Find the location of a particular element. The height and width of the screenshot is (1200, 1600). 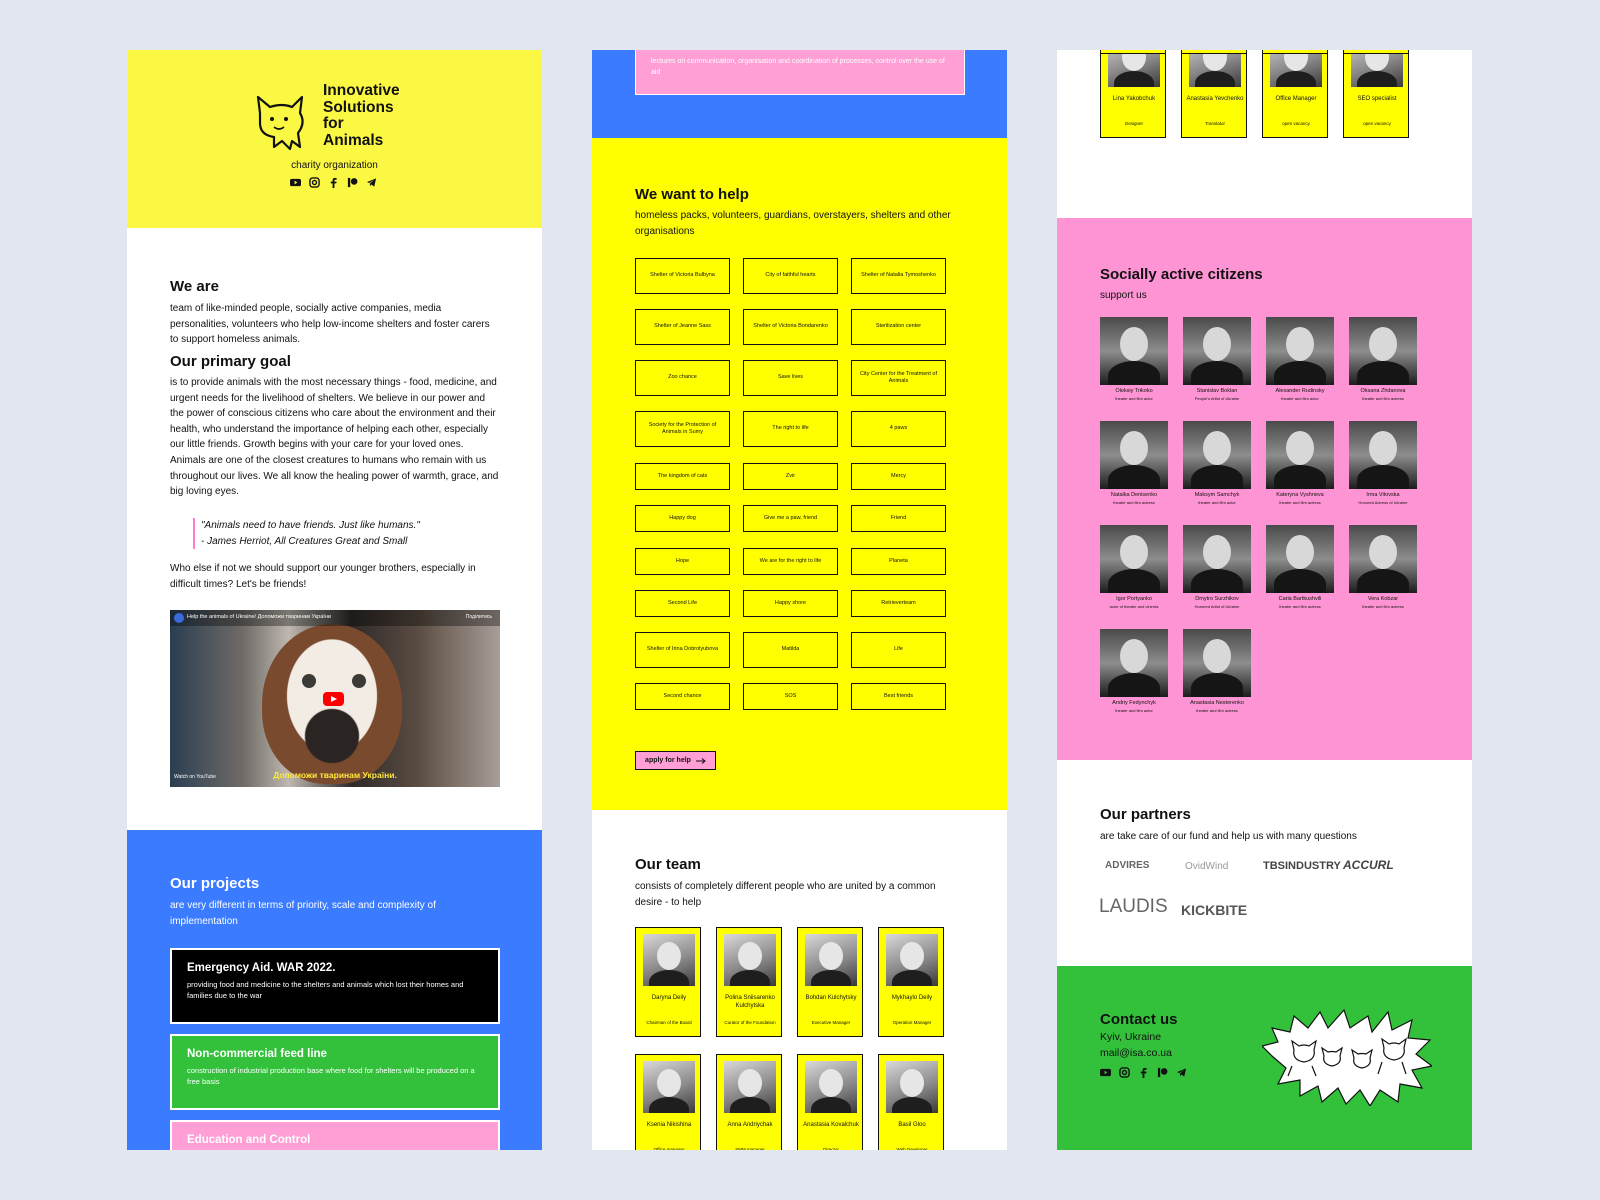

organisation-button: 4 paws is located at coordinates (898, 429).